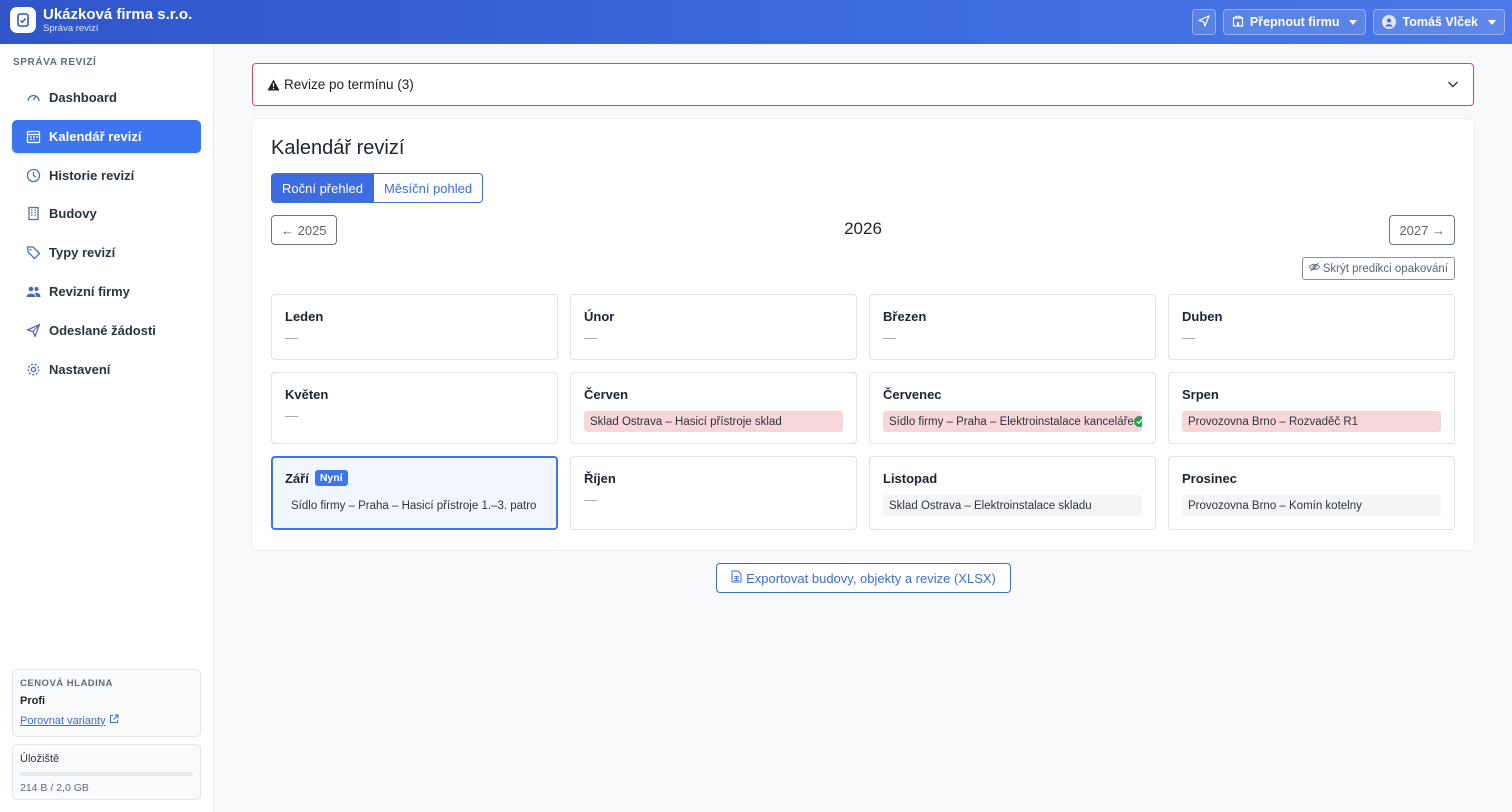 The image size is (1512, 812). Describe the element at coordinates (1311, 327) in the screenshot. I see `month-card-april: Duben —` at that location.